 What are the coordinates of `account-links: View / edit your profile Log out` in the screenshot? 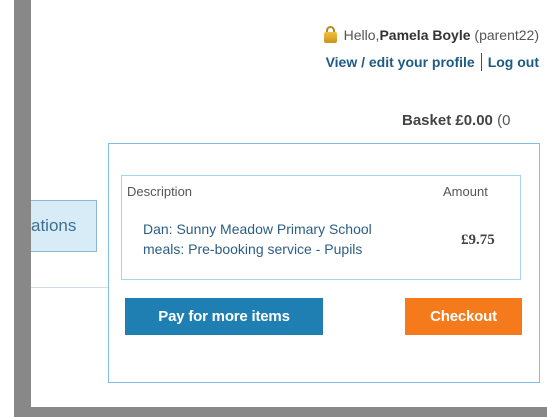 It's located at (432, 62).